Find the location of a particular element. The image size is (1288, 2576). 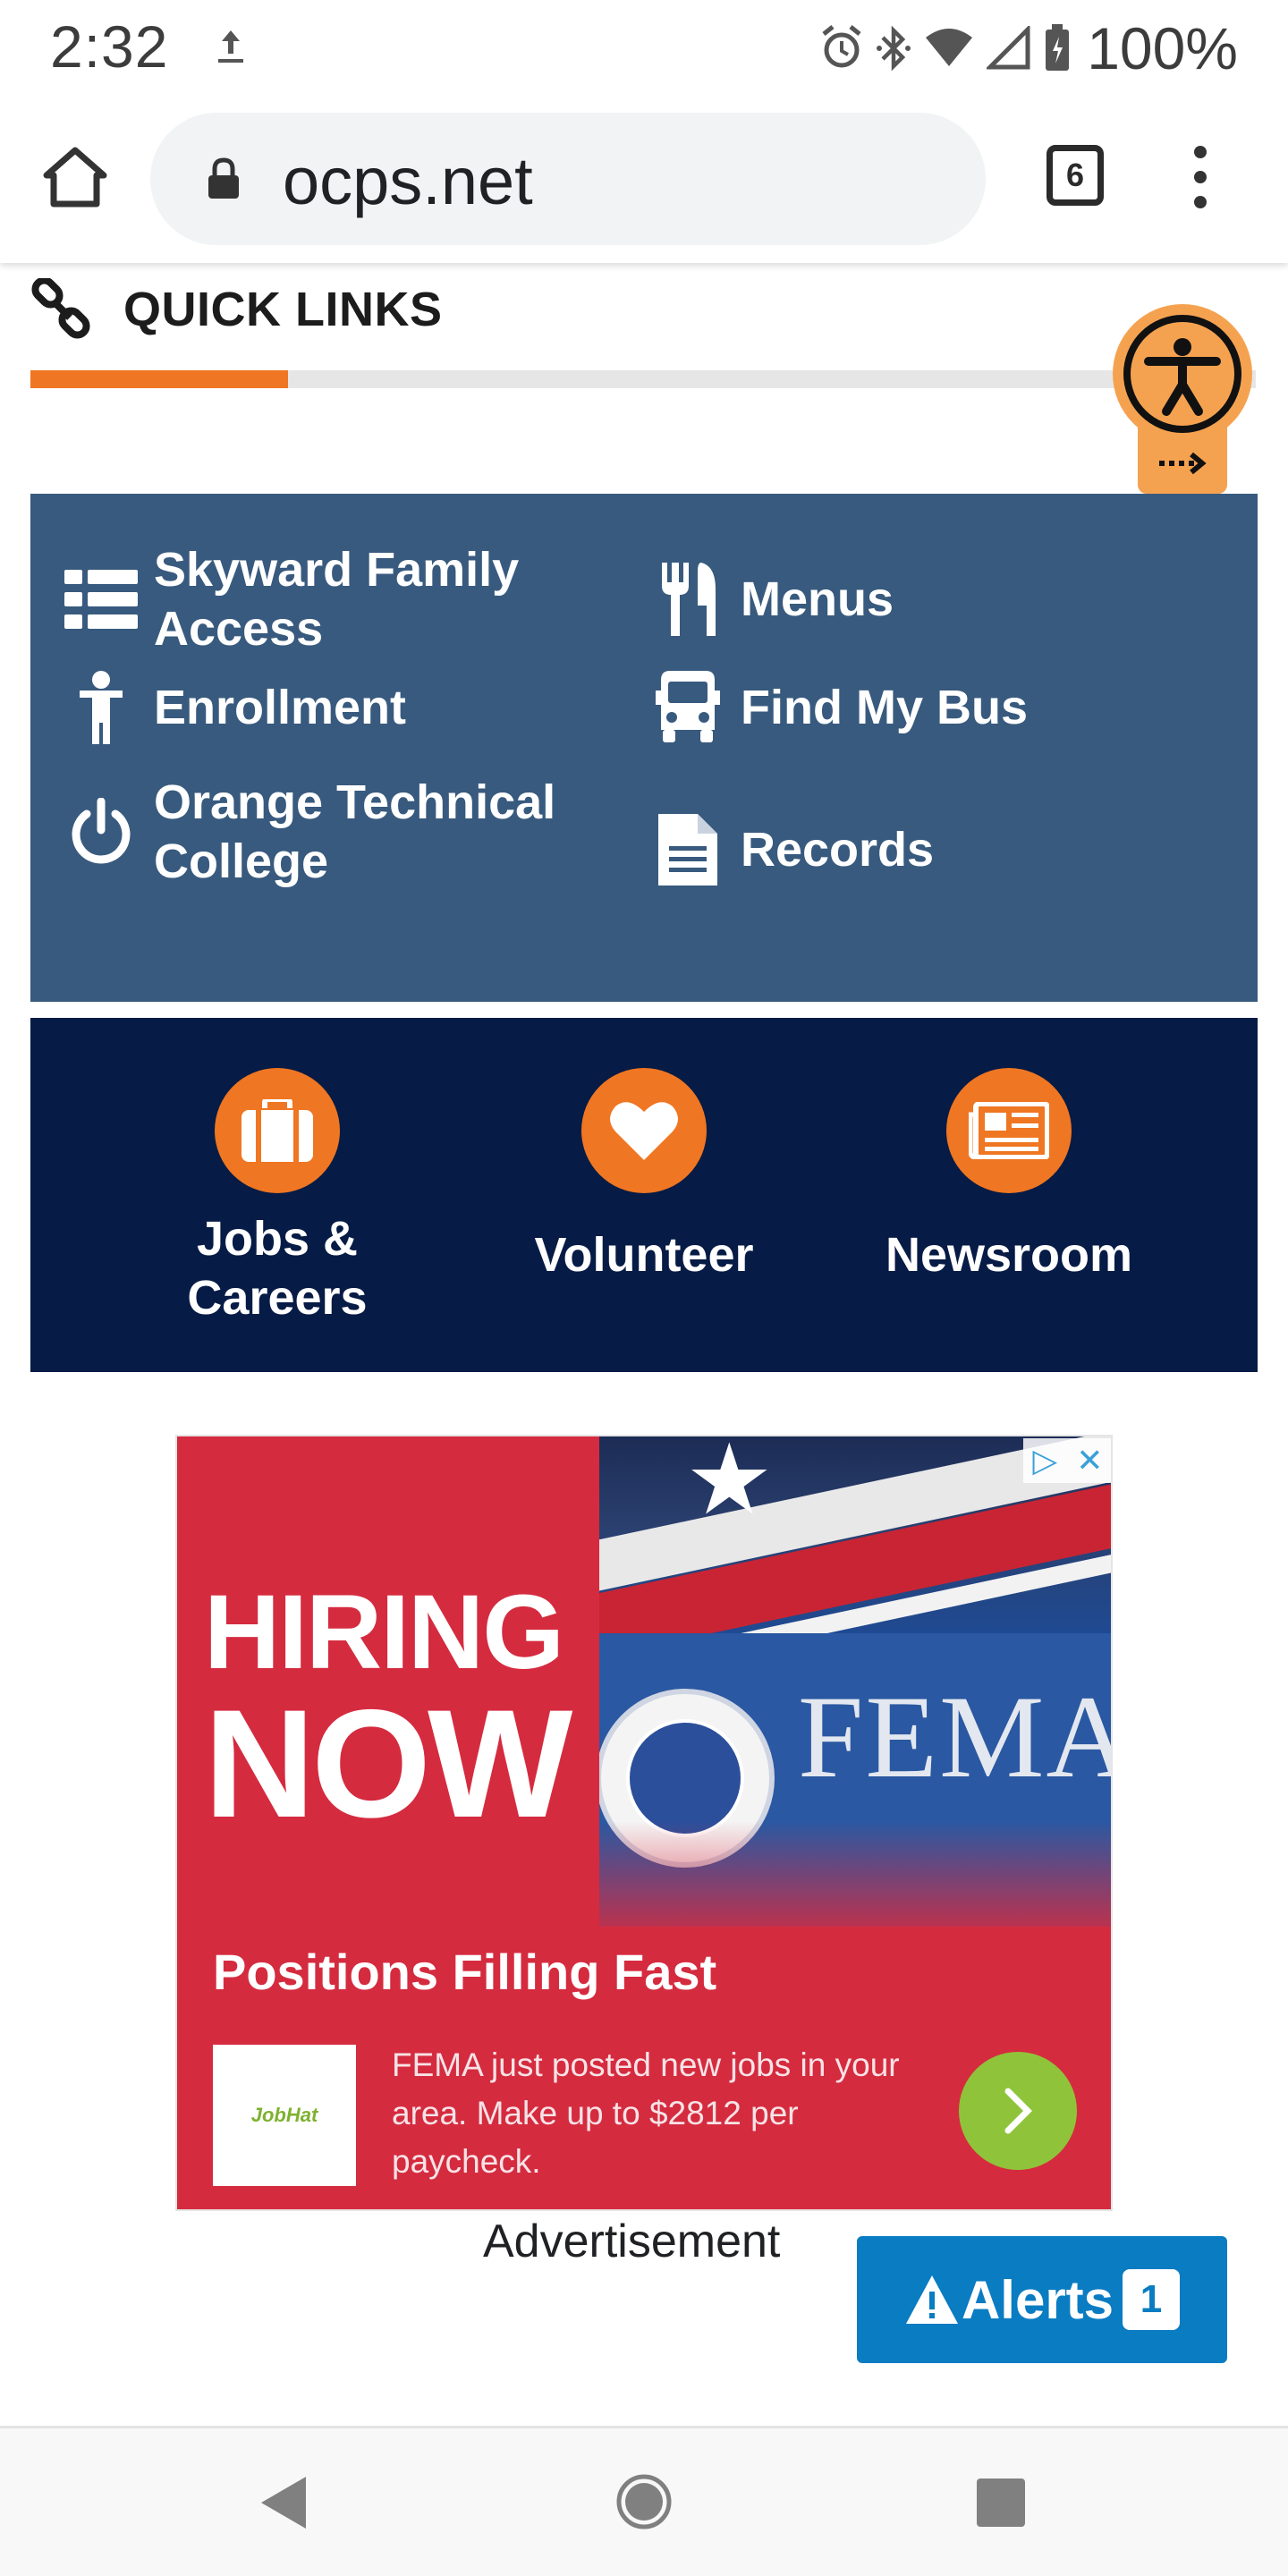

newspaper-icon is located at coordinates (1009, 1130).